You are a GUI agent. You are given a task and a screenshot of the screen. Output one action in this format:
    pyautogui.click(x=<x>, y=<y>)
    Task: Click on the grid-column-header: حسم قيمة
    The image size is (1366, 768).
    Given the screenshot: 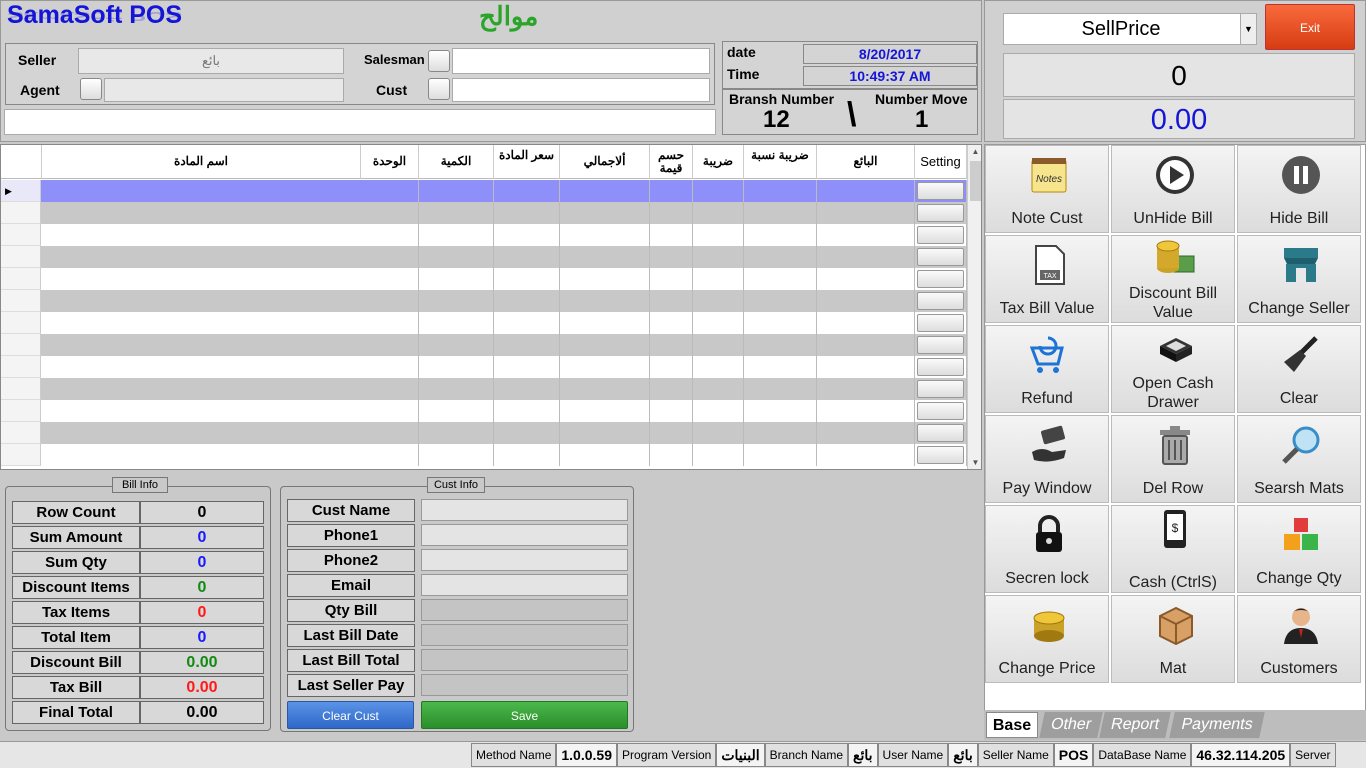 What is the action you would take?
    pyautogui.click(x=671, y=162)
    